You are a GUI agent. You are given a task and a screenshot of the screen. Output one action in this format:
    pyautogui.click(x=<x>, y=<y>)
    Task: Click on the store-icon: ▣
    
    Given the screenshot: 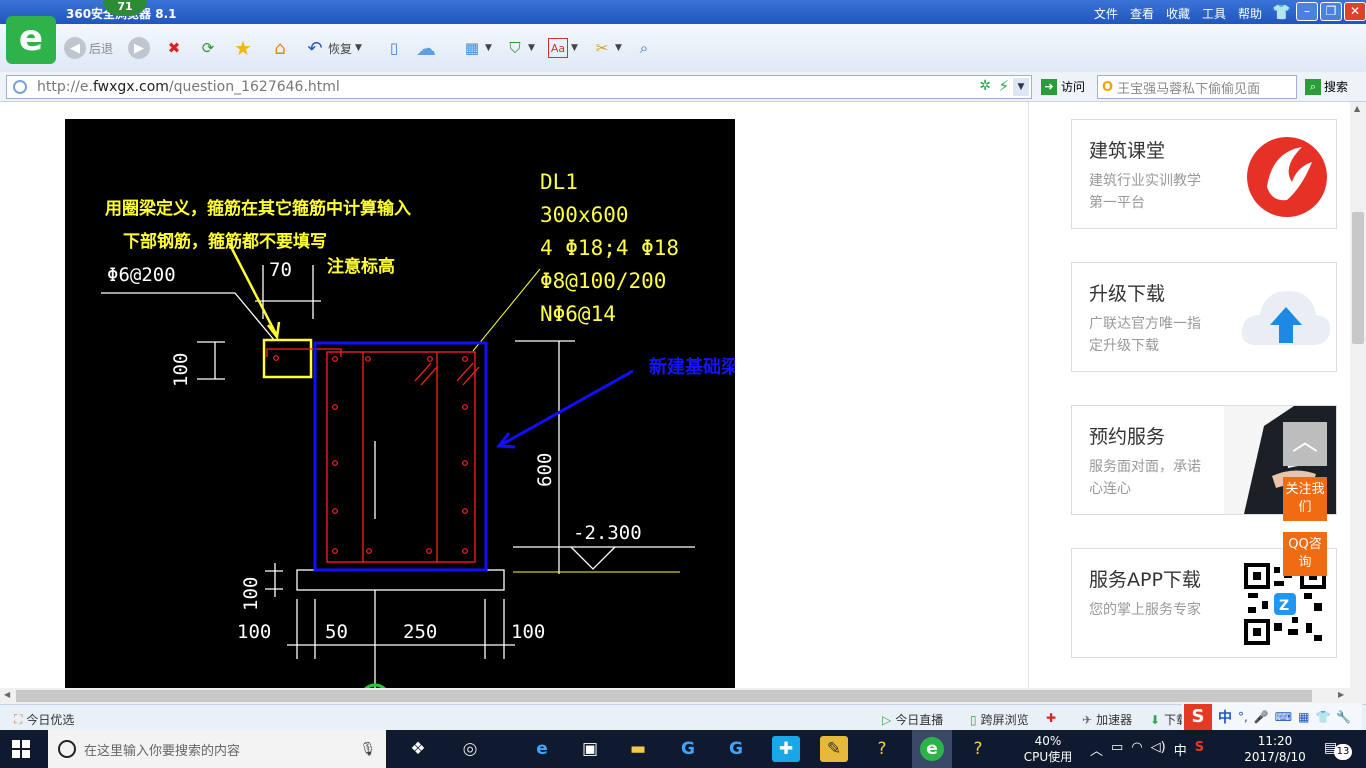 What is the action you would take?
    pyautogui.click(x=590, y=749)
    